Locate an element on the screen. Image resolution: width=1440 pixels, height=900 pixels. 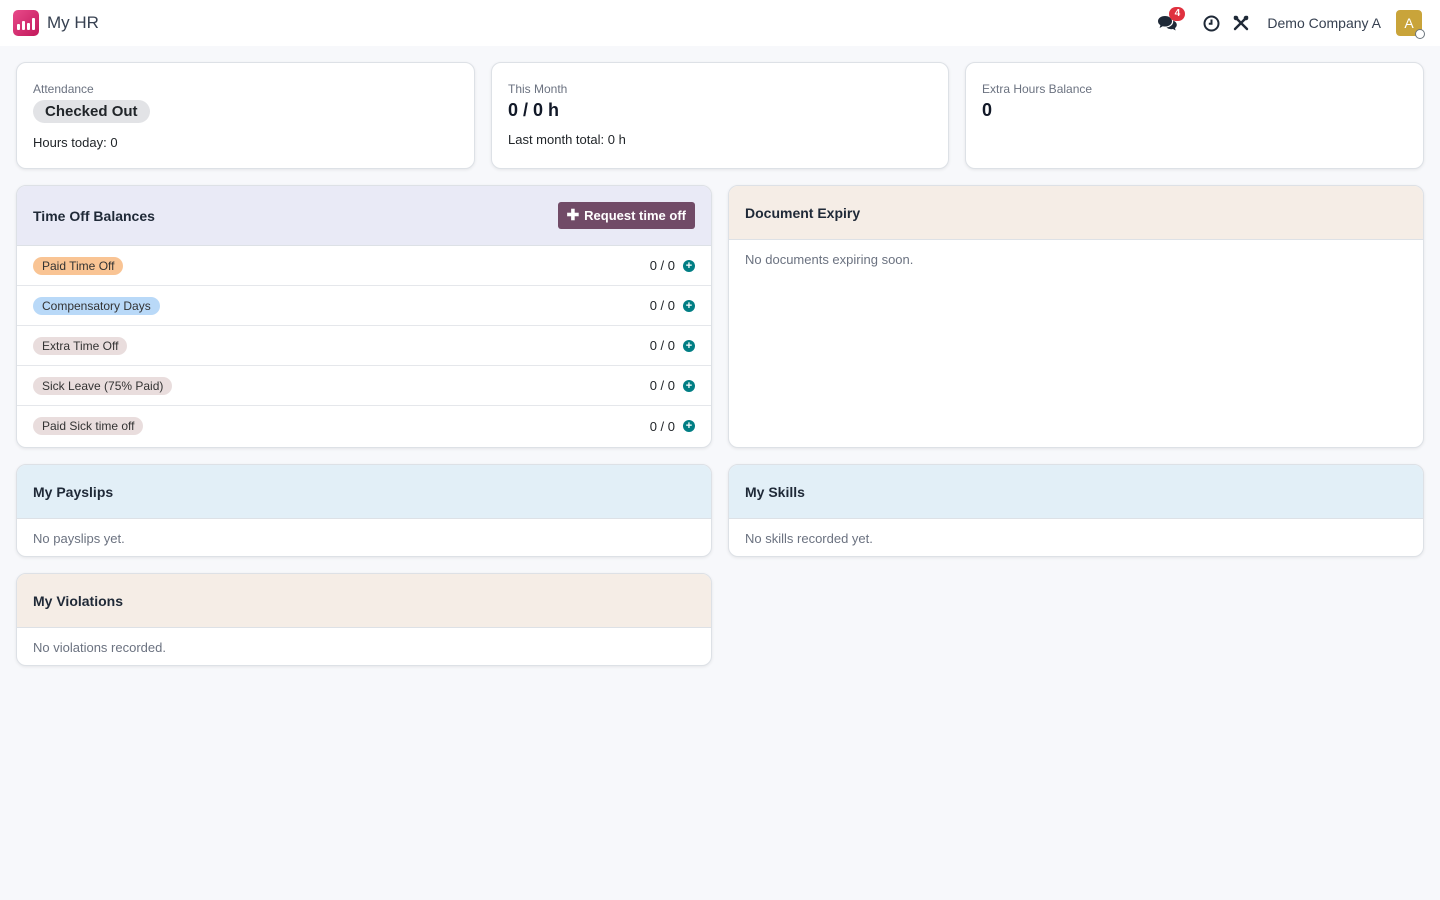
messages-icon: 4 is located at coordinates (1171, 20).